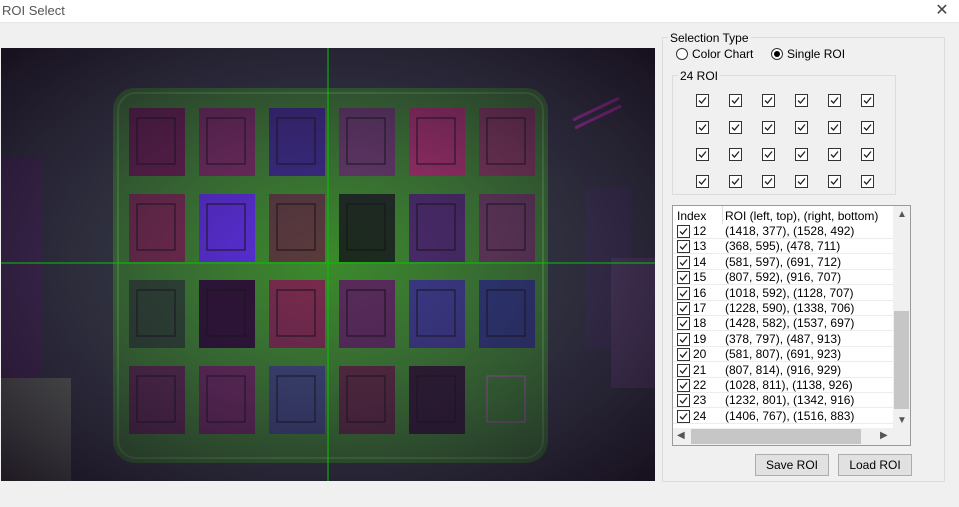 The height and width of the screenshot is (507, 959). Describe the element at coordinates (790, 400) in the screenshot. I see `row-roi-coordinates: (1232, 801), (1342, 916)` at that location.